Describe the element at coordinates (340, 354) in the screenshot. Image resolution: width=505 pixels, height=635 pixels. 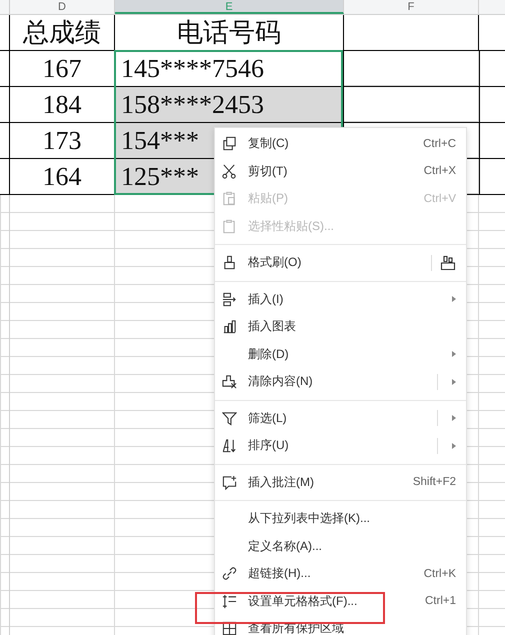
I see `menu-item: 删除(D)` at that location.